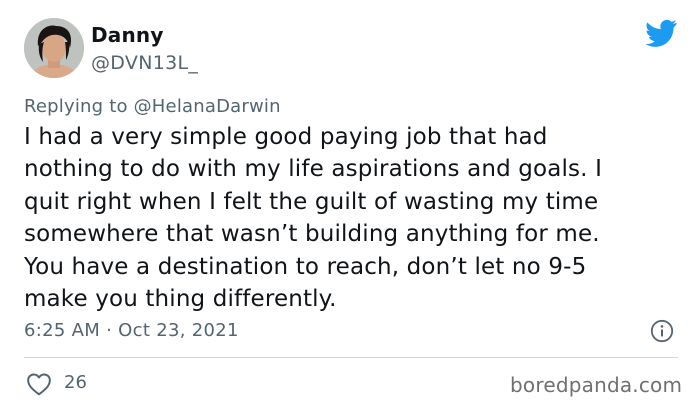 This screenshot has width=700, height=410. I want to click on reply-context: Replying to @HelanaDarwin, so click(152, 107).